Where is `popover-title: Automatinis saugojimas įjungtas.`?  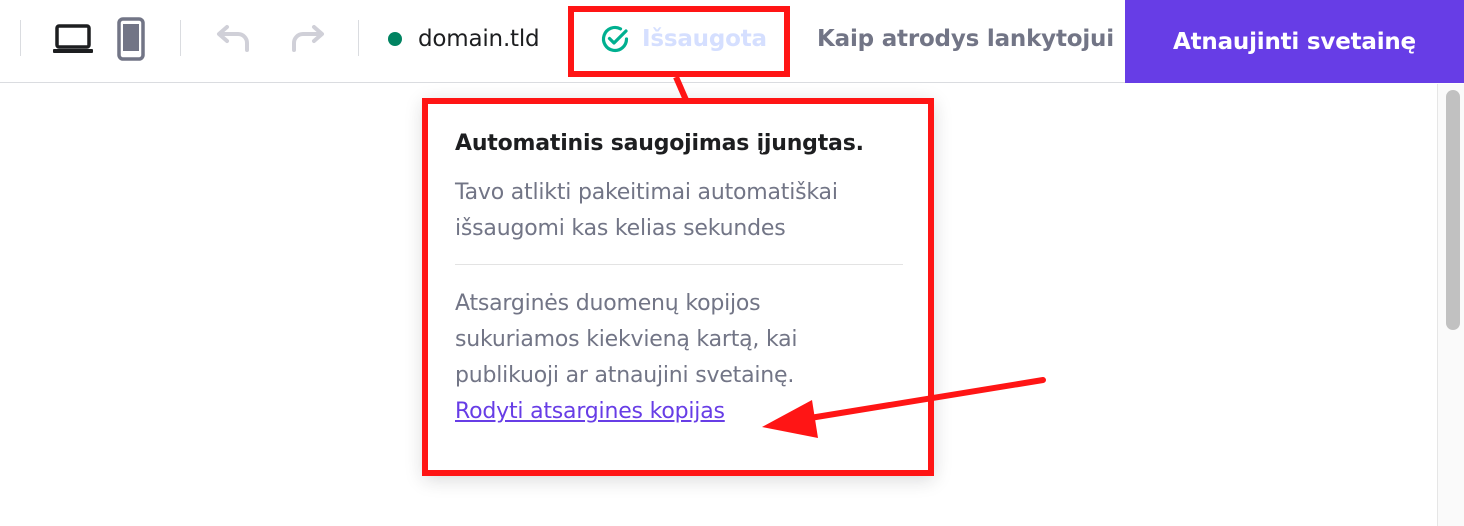 popover-title: Automatinis saugojimas įjungtas. is located at coordinates (659, 143).